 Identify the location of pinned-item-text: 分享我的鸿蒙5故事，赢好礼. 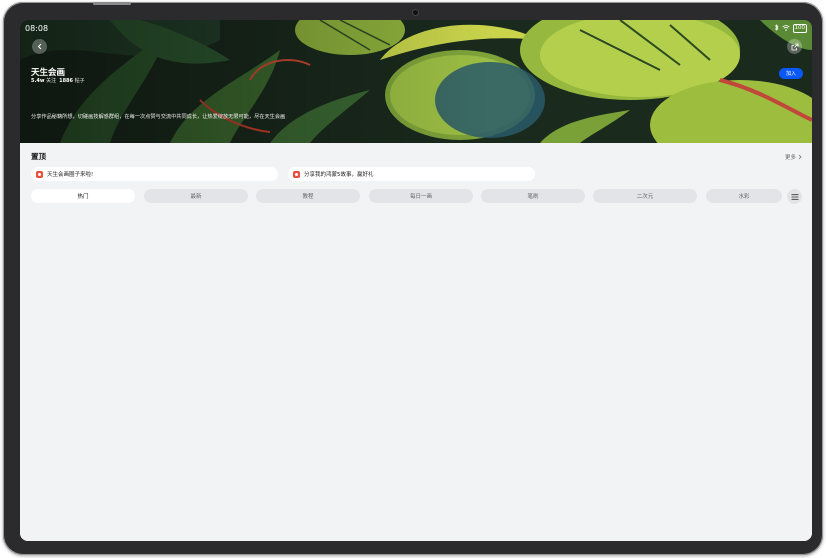
(339, 175).